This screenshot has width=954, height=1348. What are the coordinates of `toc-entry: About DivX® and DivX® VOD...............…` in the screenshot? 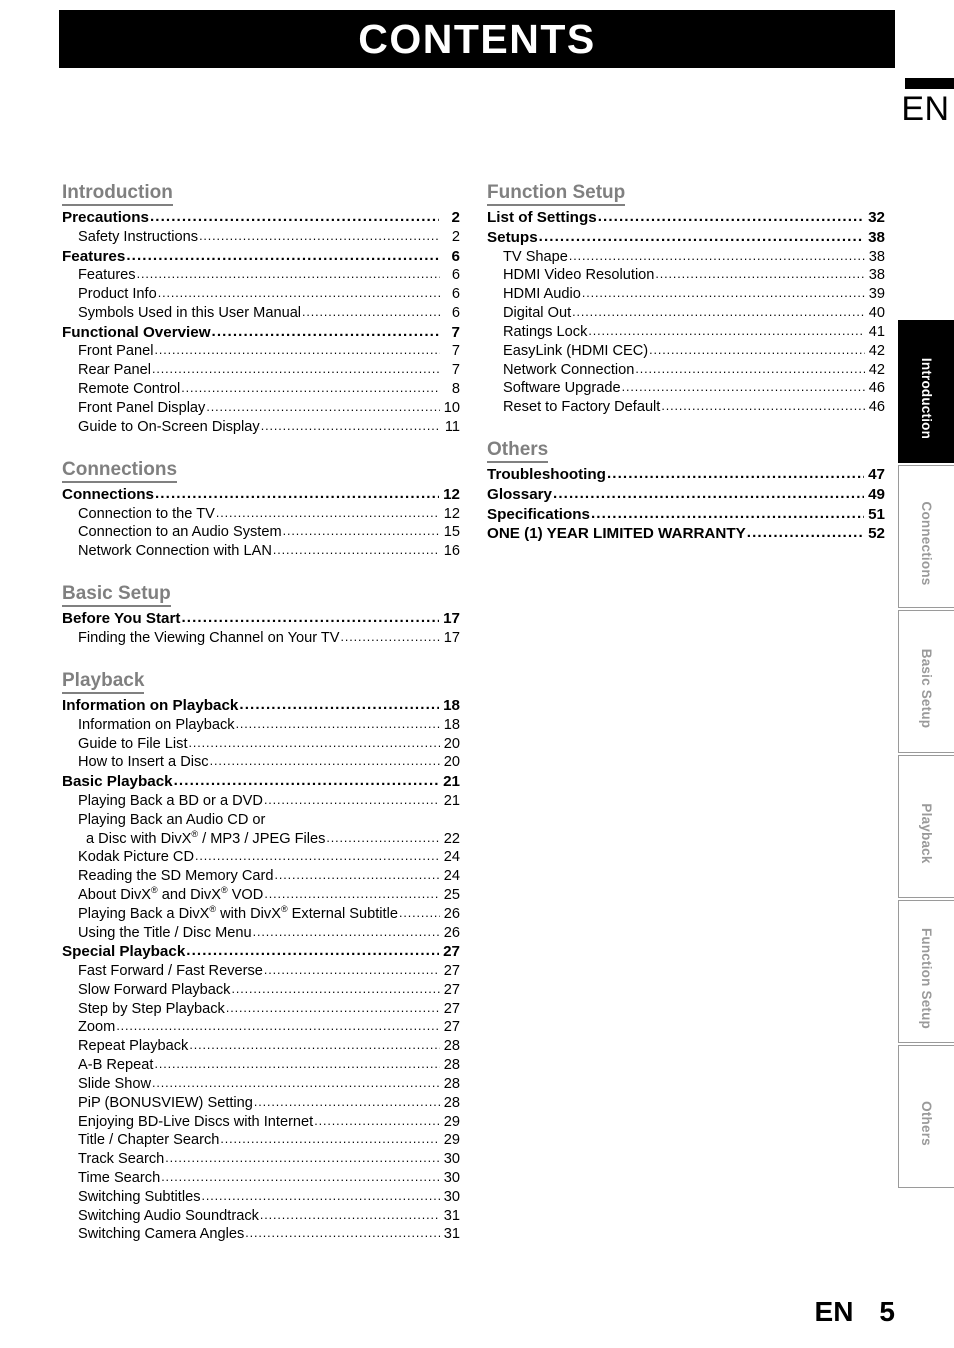 It's located at (261, 895).